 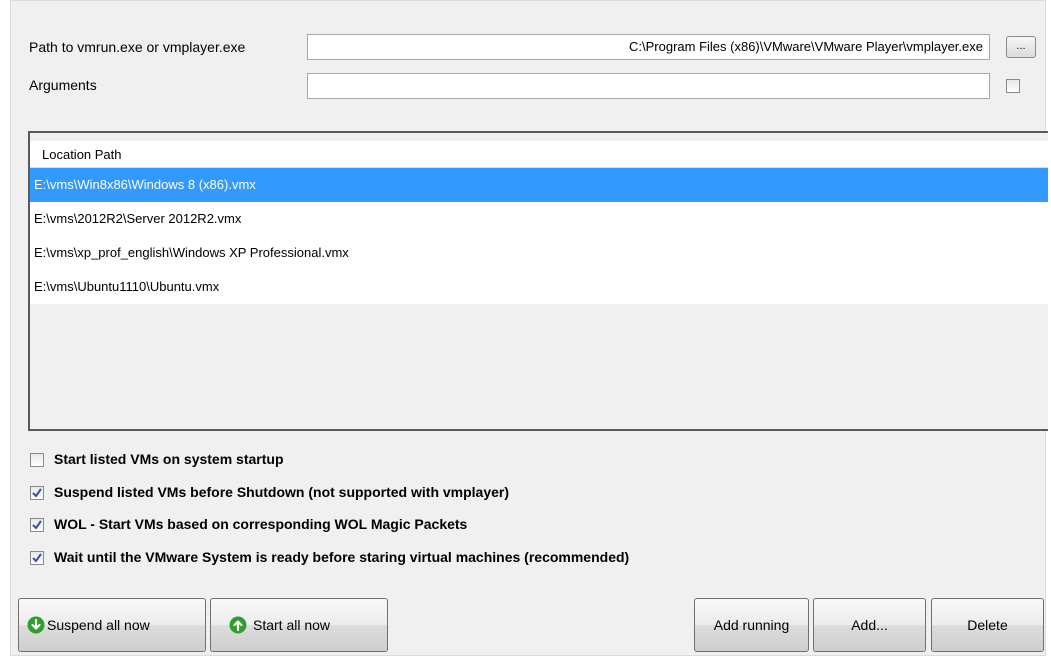 I want to click on suspend-icon, so click(x=36, y=625).